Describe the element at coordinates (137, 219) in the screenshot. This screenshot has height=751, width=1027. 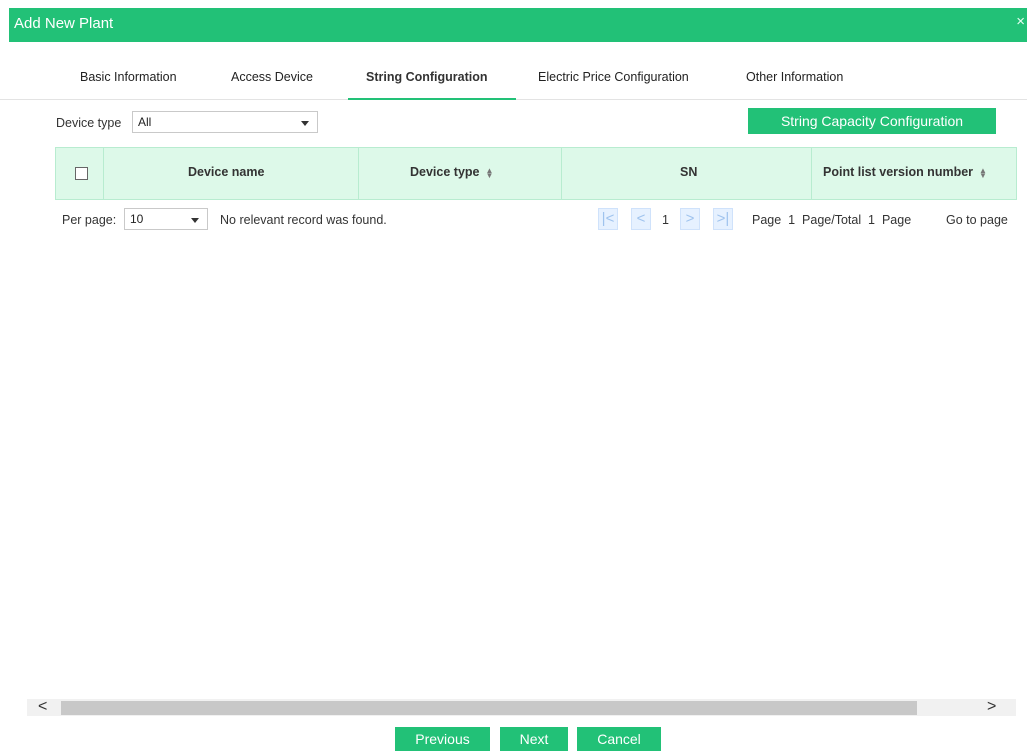
I see `per-page-value: 10` at that location.